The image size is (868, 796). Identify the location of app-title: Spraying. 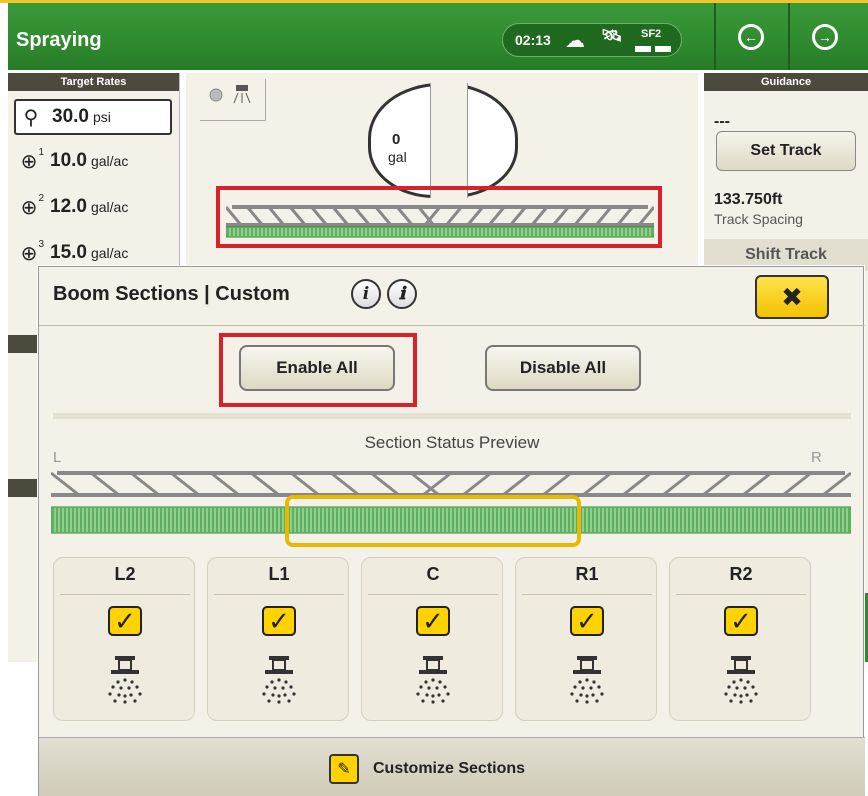
(59, 40).